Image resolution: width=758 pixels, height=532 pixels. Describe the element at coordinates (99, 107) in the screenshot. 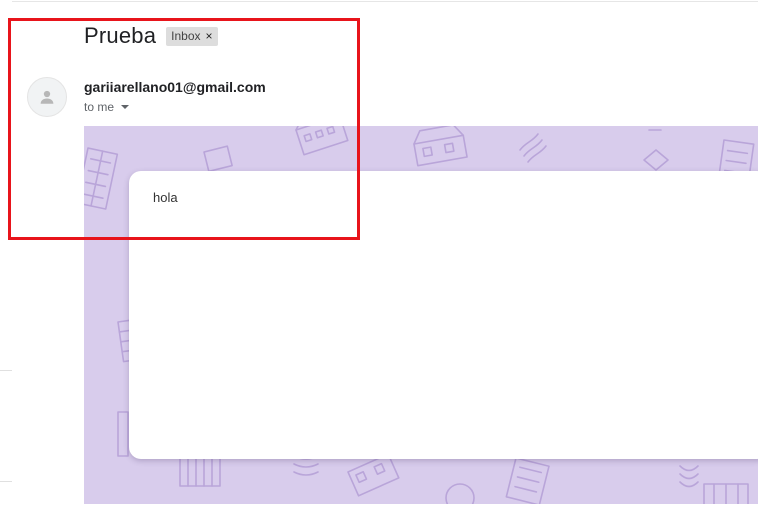

I see `recipient-text: to me` at that location.